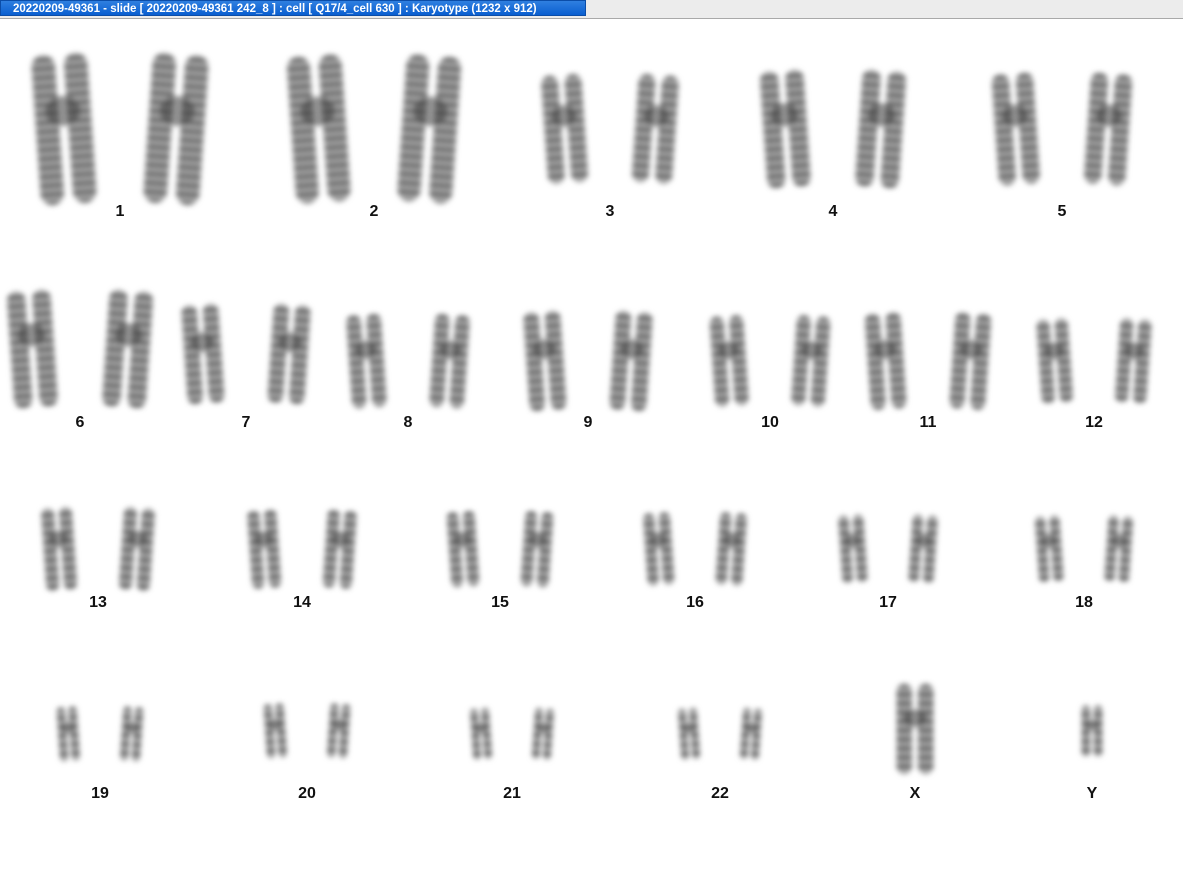 The width and height of the screenshot is (1183, 887). Describe the element at coordinates (915, 793) in the screenshot. I see `chromosome-label-x: X` at that location.